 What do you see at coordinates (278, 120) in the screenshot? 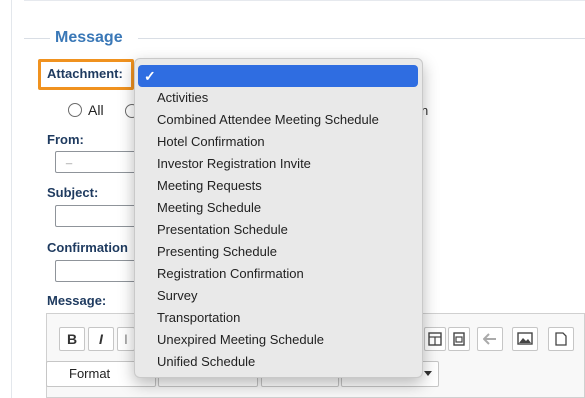
I see `dropdown-option: Combined Attendee Meeting Schedule` at bounding box center [278, 120].